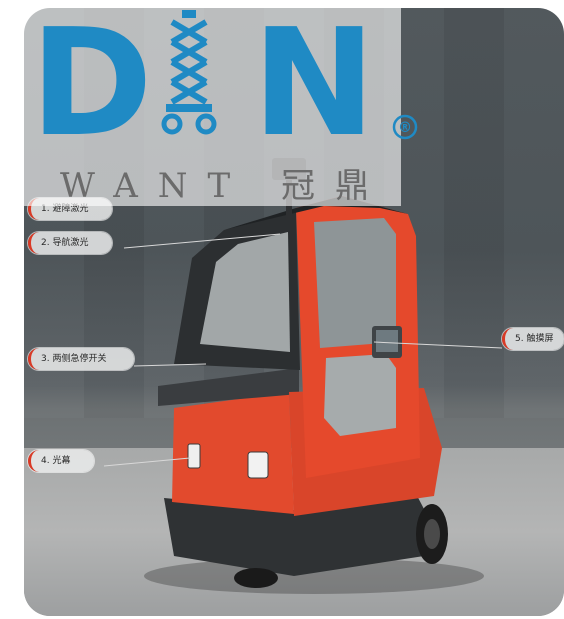 The height and width of the screenshot is (619, 564). I want to click on logo-subtitle: WANT 冠鼎, so click(225, 186).